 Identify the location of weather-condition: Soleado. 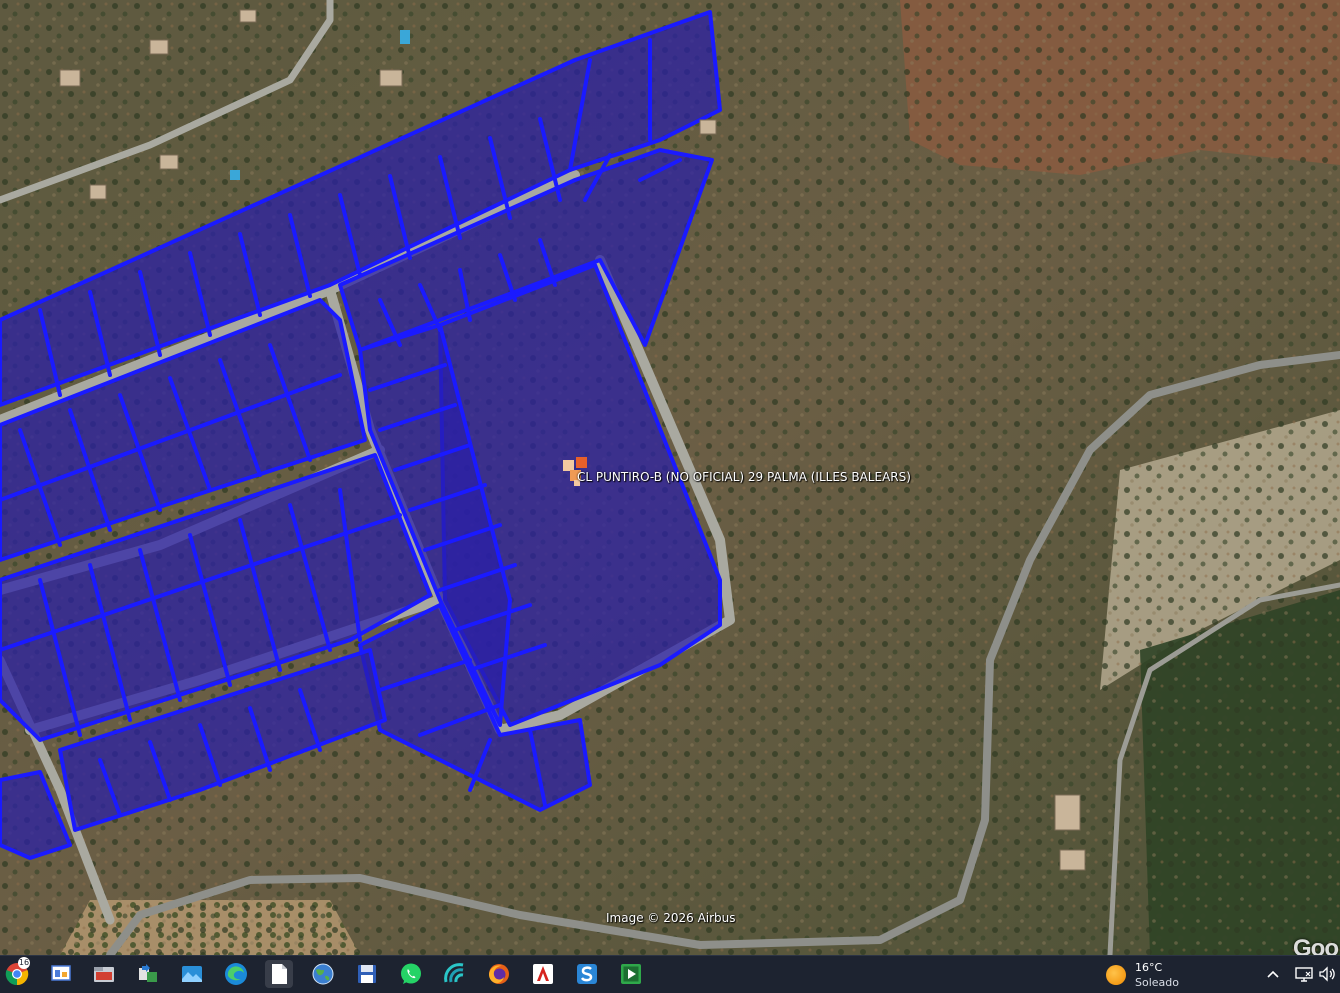
(1157, 982).